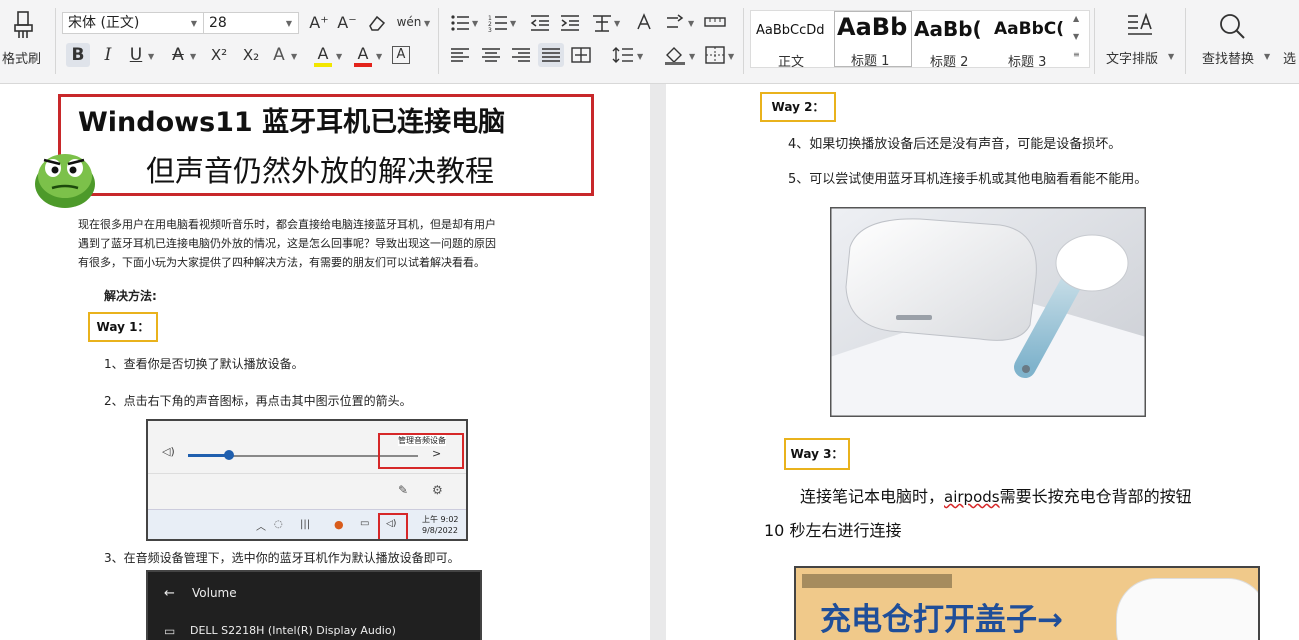 This screenshot has width=1299, height=640. Describe the element at coordinates (877, 581) in the screenshot. I see `blurred-watermark` at that location.